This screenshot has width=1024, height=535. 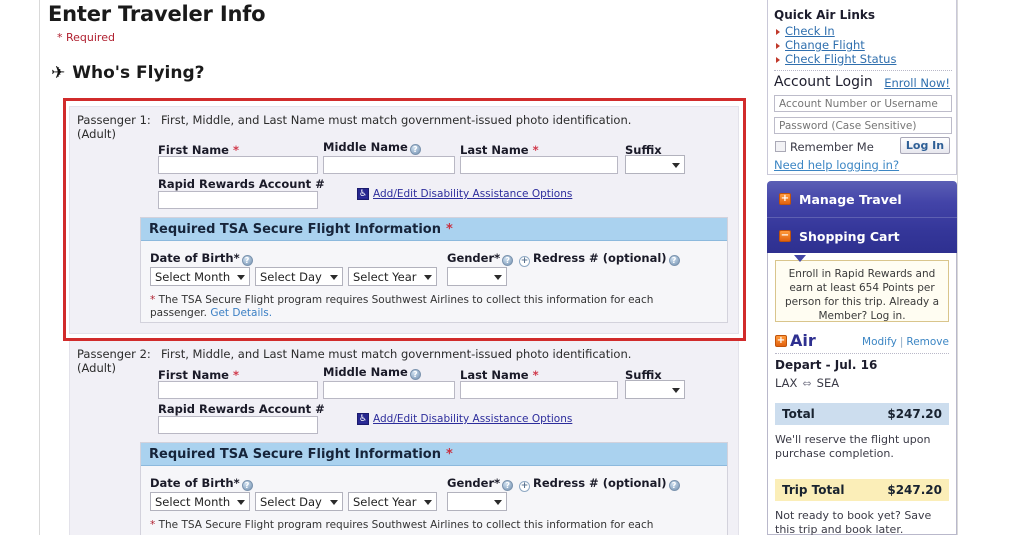 What do you see at coordinates (840, 59) in the screenshot?
I see `quick-link-check-flight-status: Check Flight Status` at bounding box center [840, 59].